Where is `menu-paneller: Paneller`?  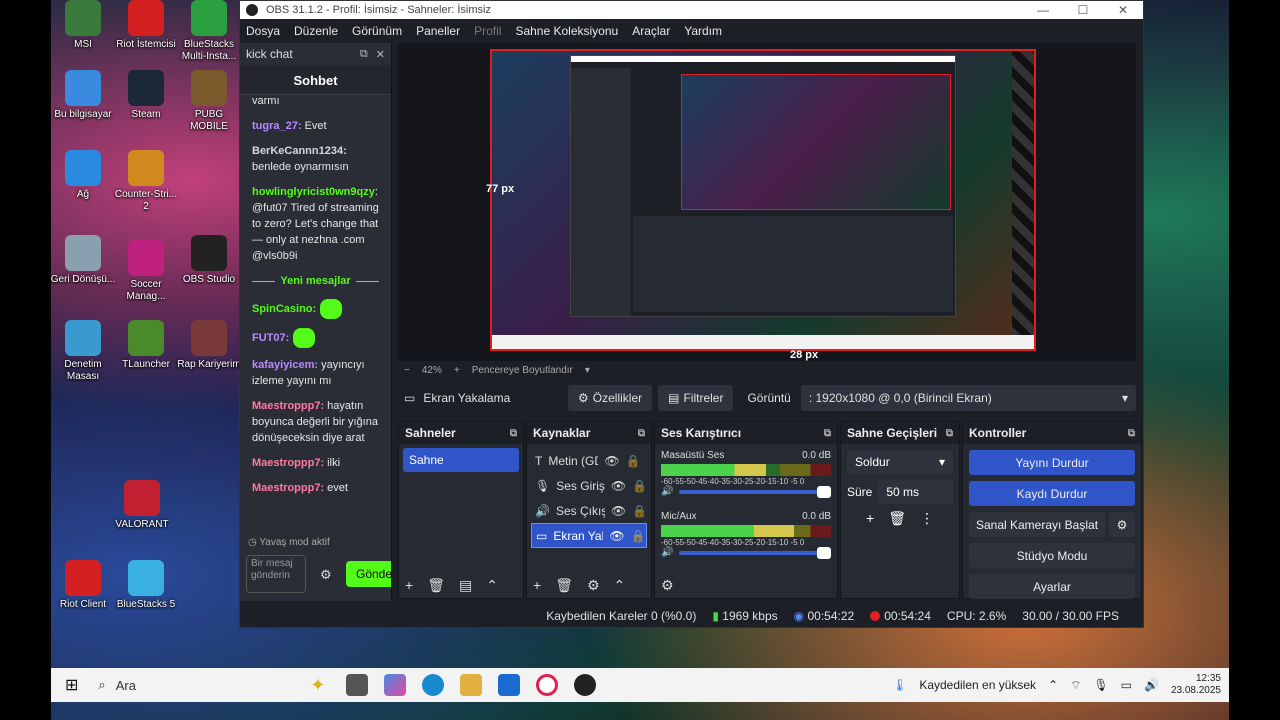 menu-paneller: Paneller is located at coordinates (438, 31).